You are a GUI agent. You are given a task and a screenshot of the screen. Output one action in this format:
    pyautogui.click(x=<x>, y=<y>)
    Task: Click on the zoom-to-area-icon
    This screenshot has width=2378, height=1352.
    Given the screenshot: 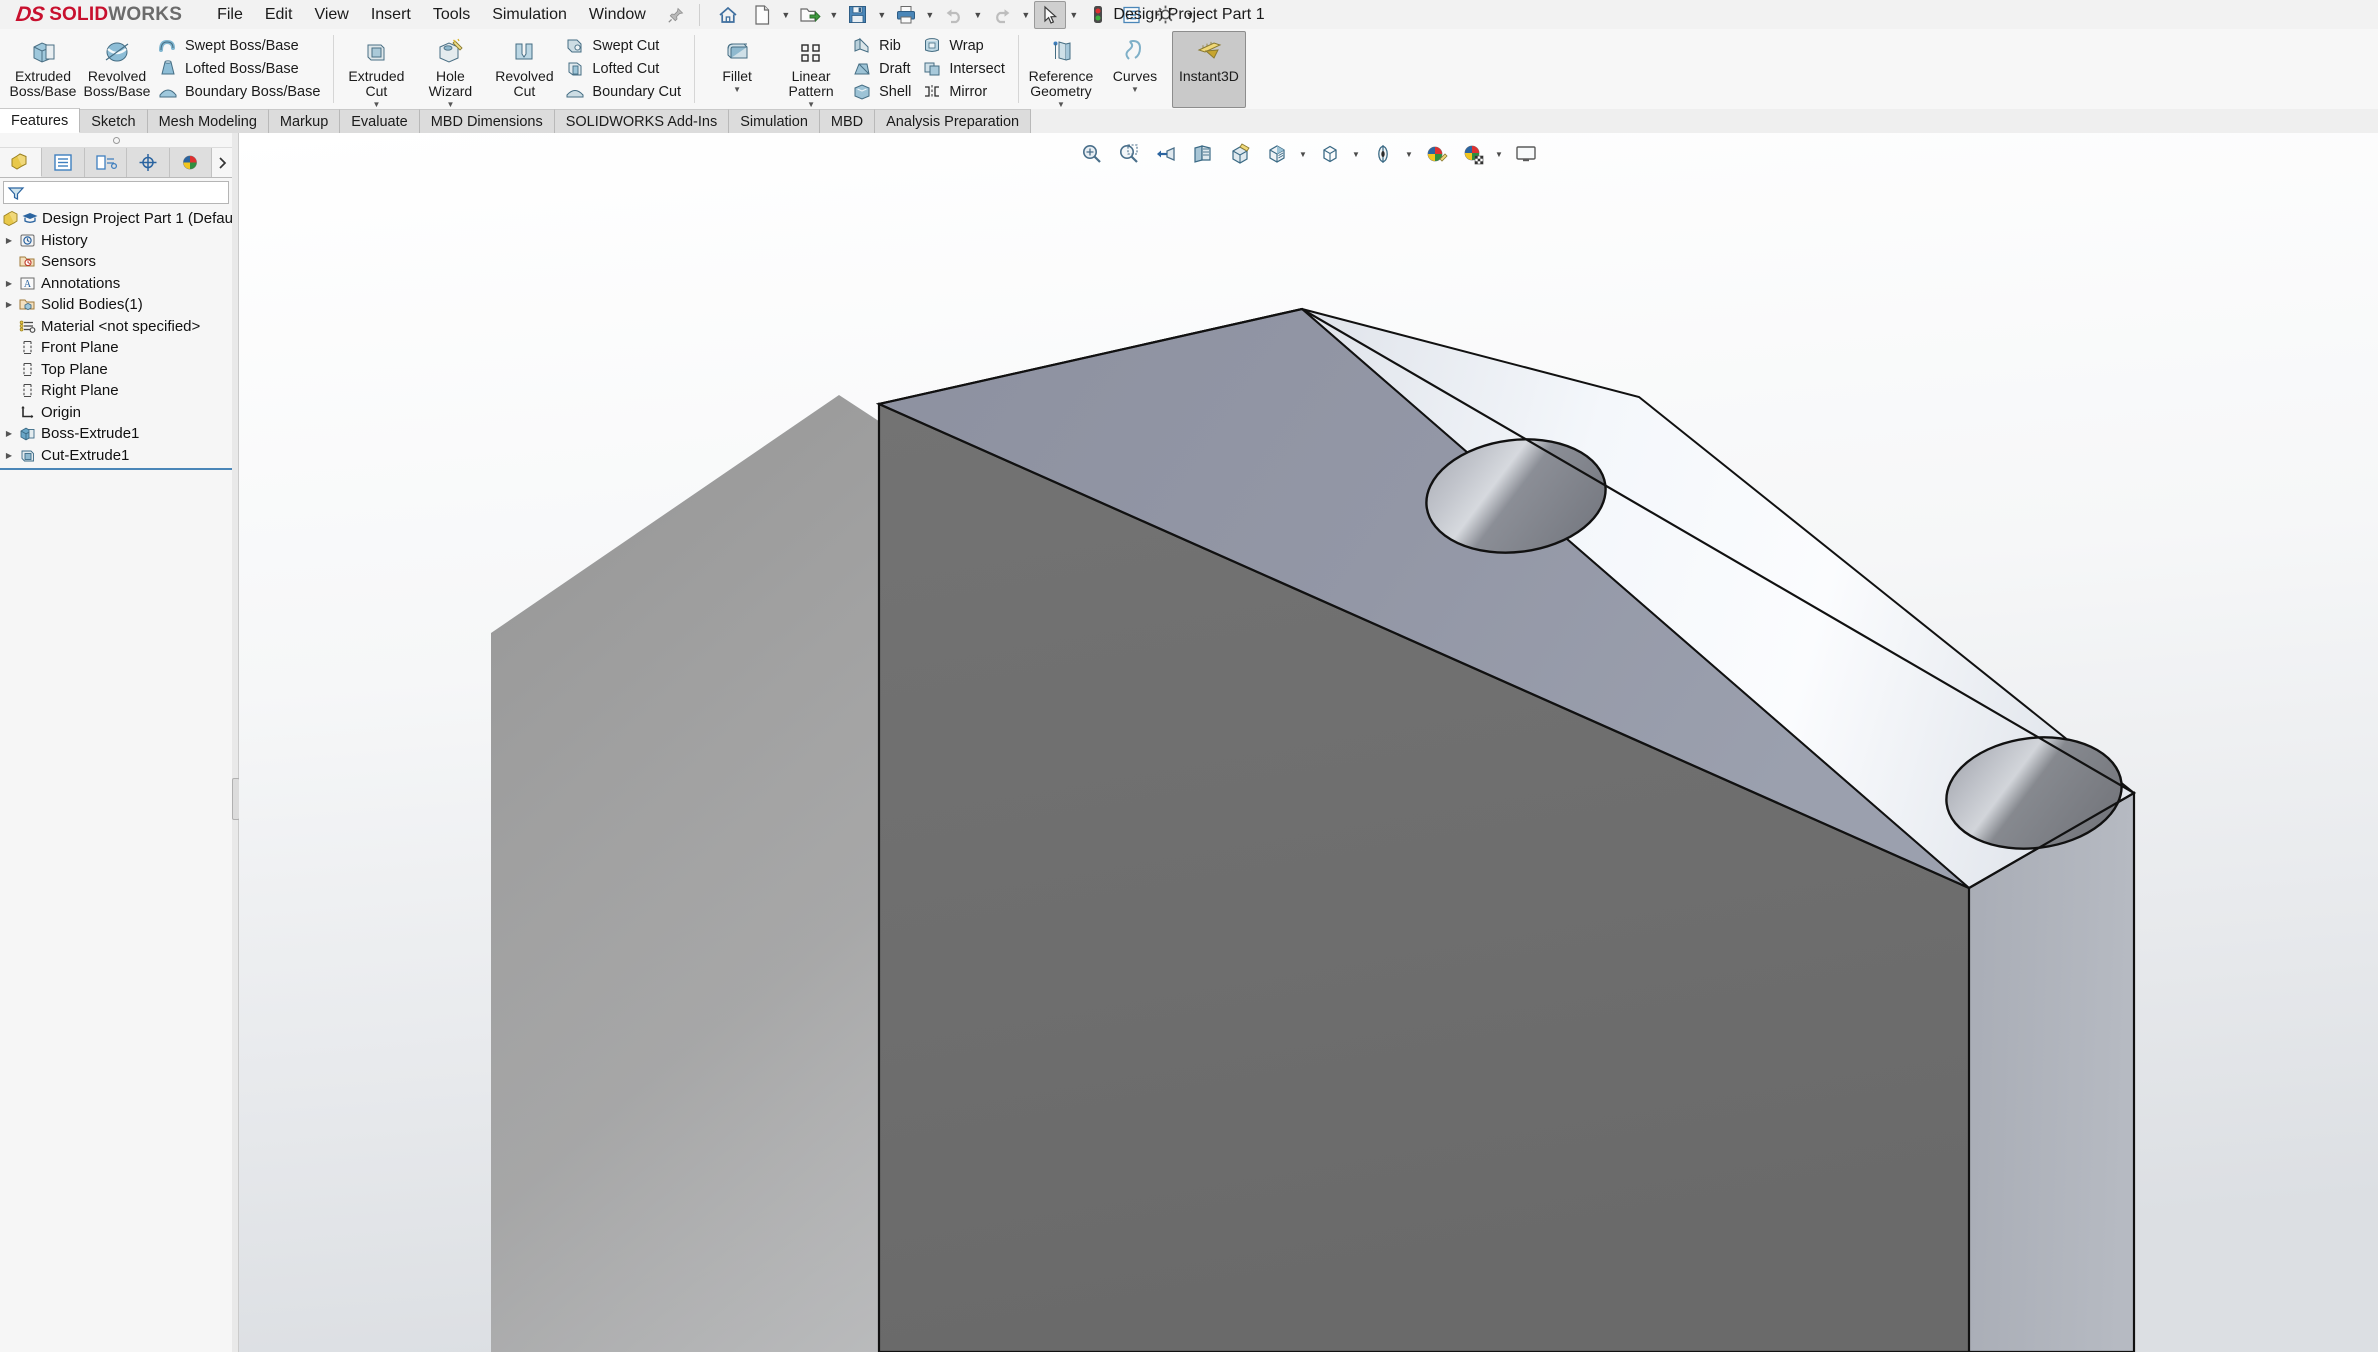 What is the action you would take?
    pyautogui.click(x=1129, y=154)
    